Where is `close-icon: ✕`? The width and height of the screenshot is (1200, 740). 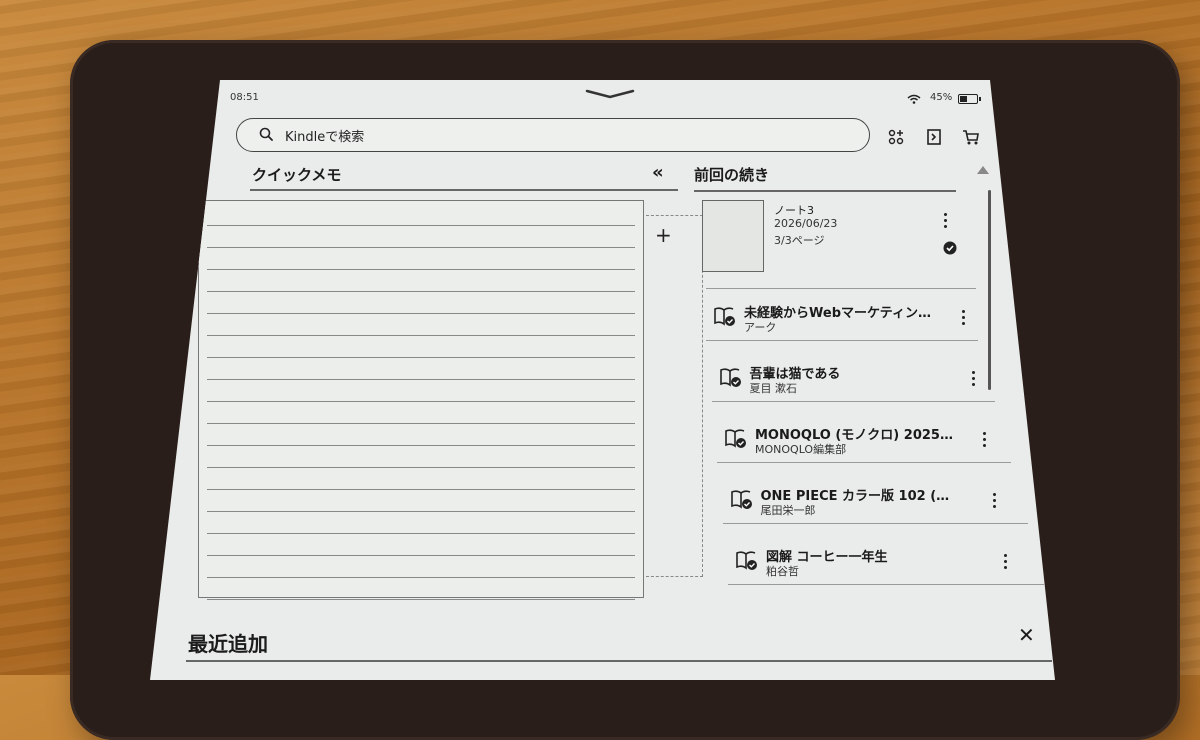
close-icon: ✕ is located at coordinates (1026, 635).